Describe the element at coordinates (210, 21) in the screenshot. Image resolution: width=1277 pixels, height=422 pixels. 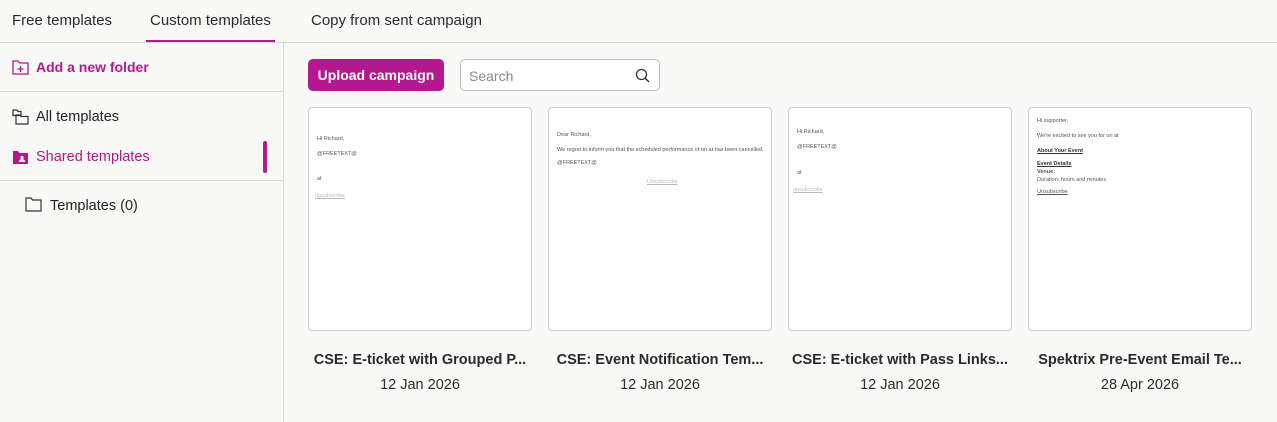
I see `tab-custom-templates: Custom templates` at that location.